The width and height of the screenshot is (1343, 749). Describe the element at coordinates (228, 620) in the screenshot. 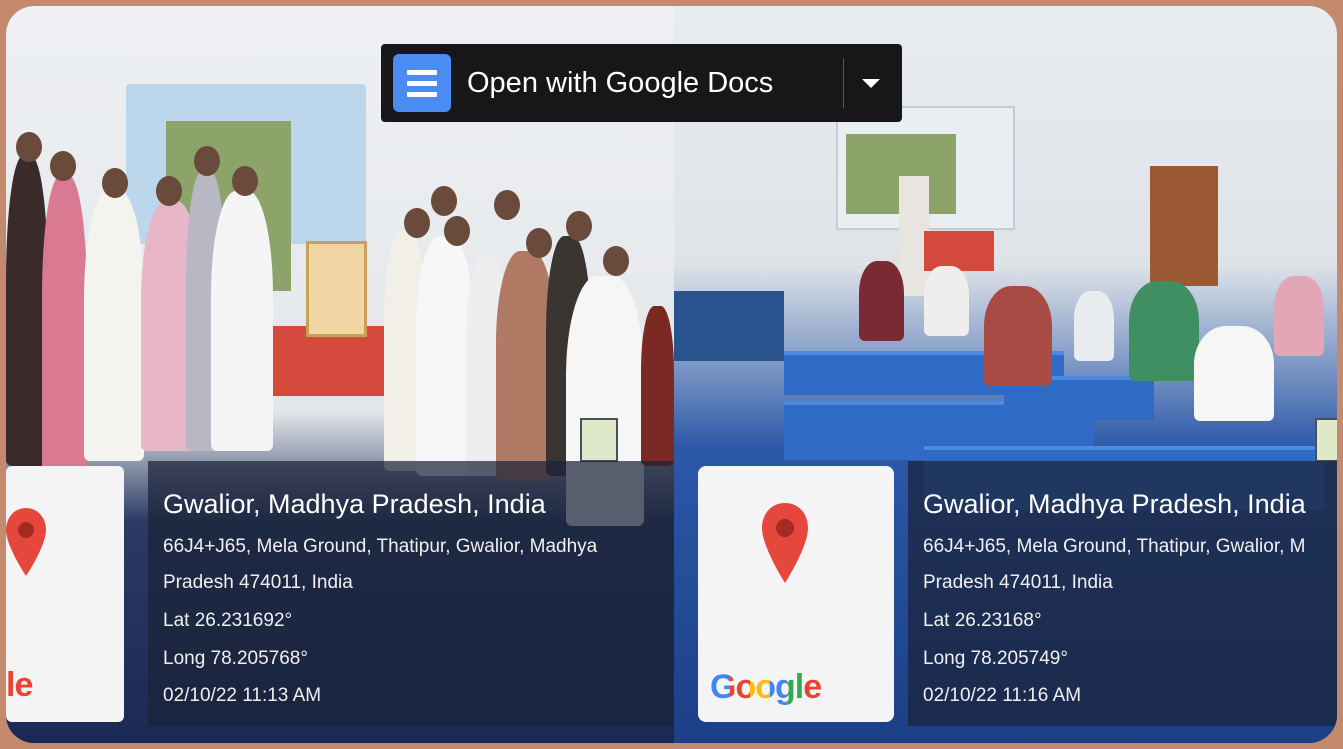

I see `latitude: Lat 26.231692°` at that location.